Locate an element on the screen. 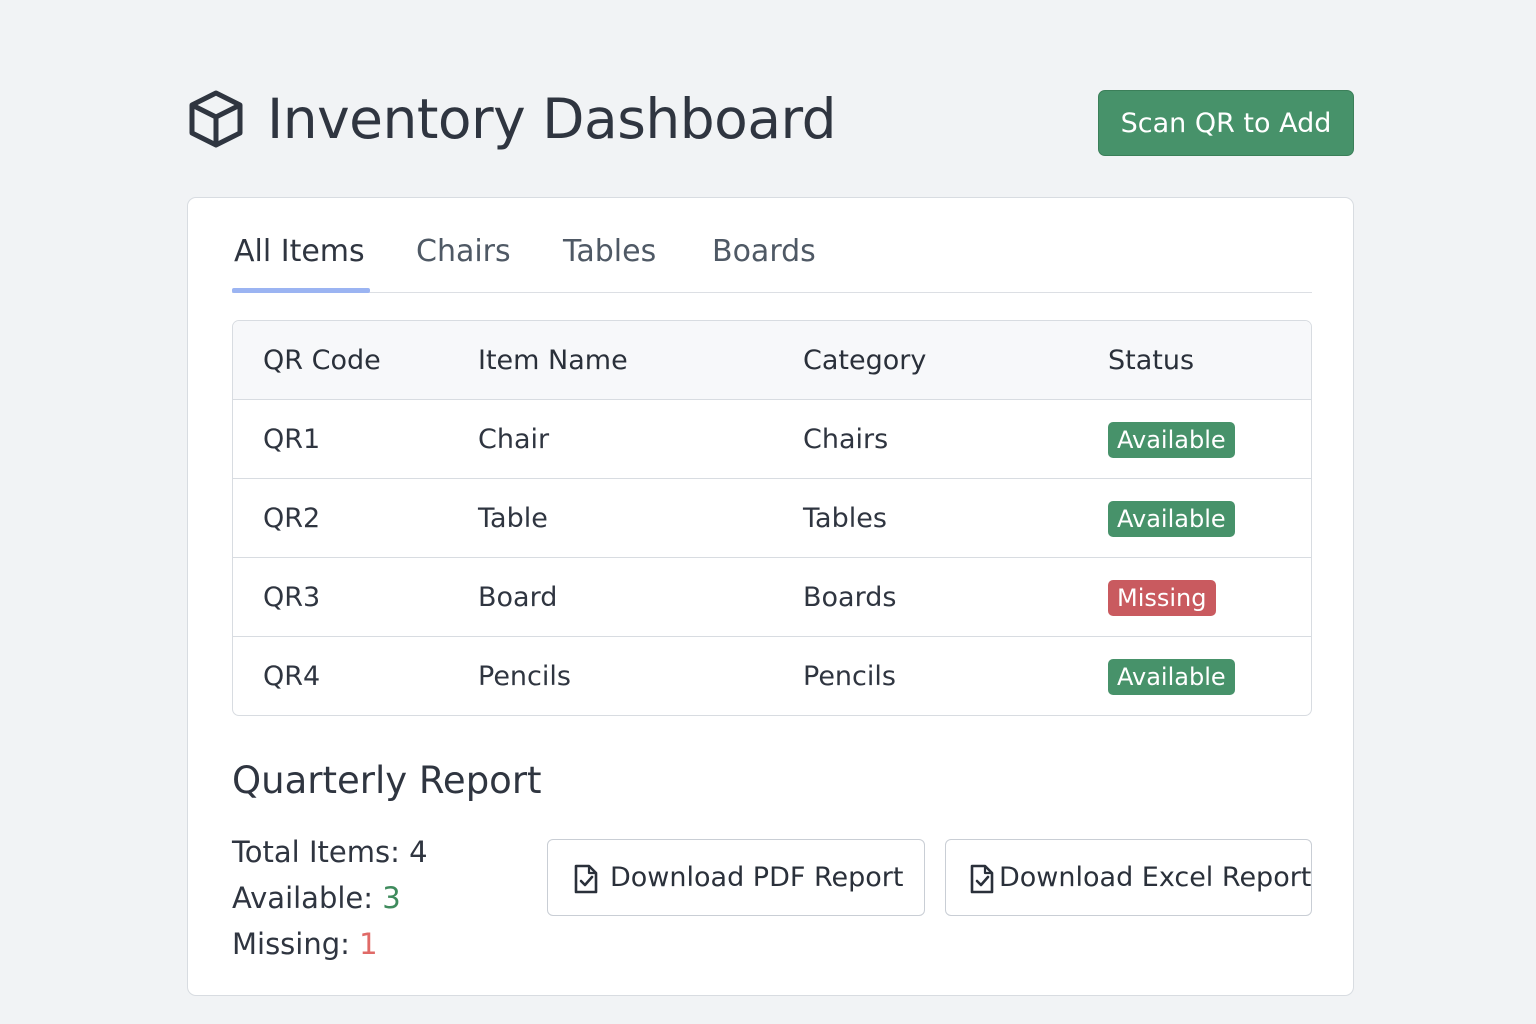  page-header: Inventory Dashboard Scan QR to Add is located at coordinates (770, 122).